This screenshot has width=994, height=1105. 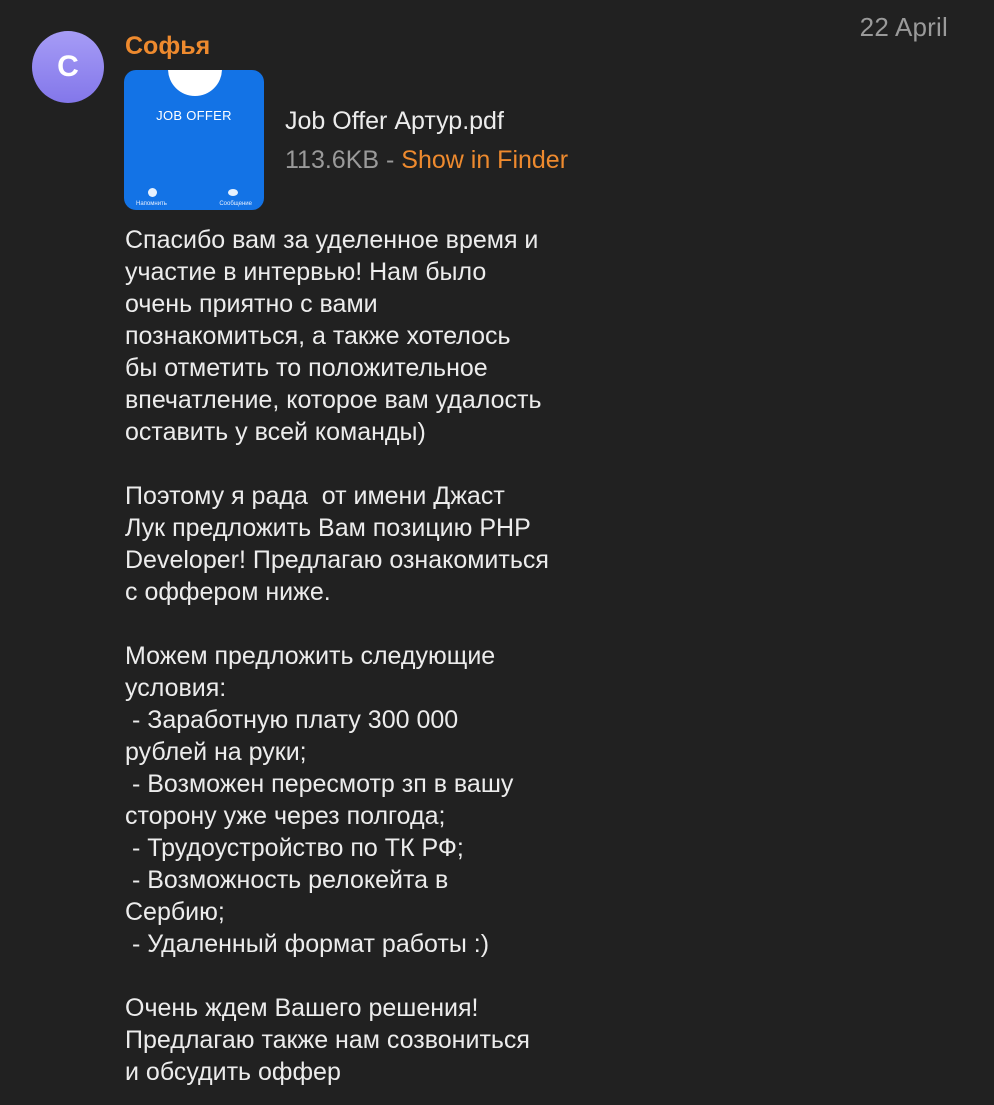 I want to click on message-line: бы отметить то положительное, so click(x=306, y=368).